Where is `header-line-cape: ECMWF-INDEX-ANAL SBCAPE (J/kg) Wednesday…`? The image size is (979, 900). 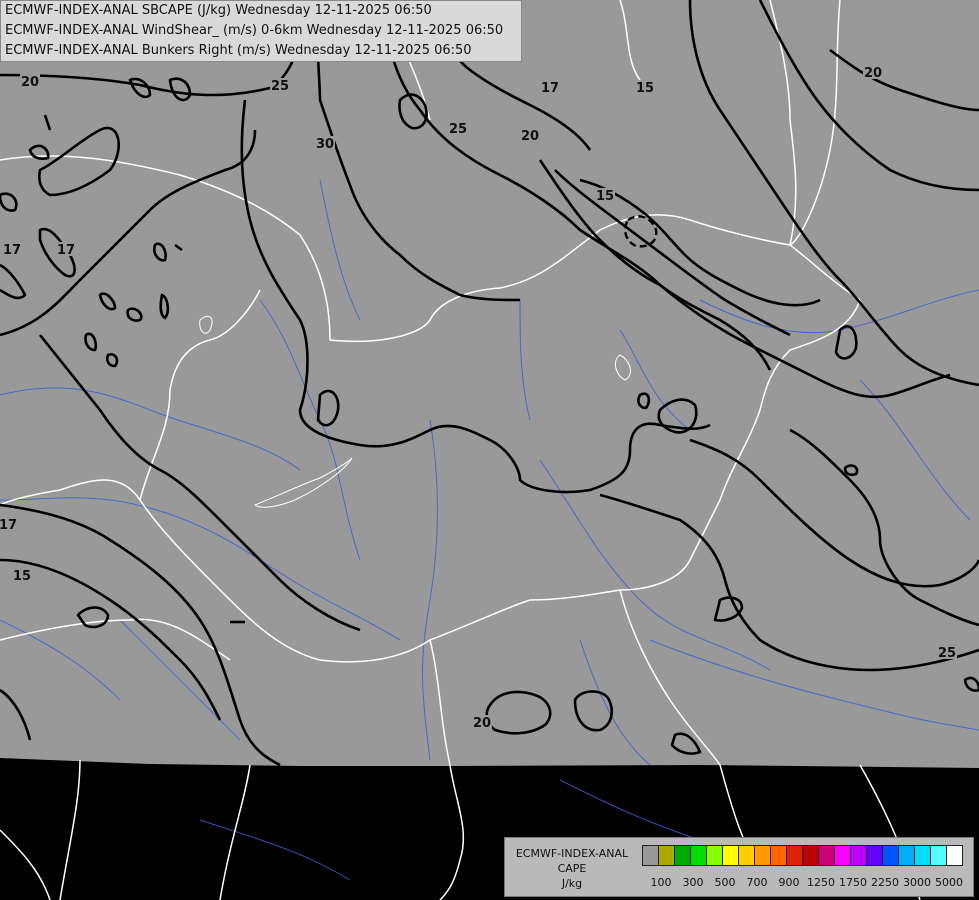 header-line-cape: ECMWF-INDEX-ANAL SBCAPE (J/kg) Wednesday… is located at coordinates (218, 10).